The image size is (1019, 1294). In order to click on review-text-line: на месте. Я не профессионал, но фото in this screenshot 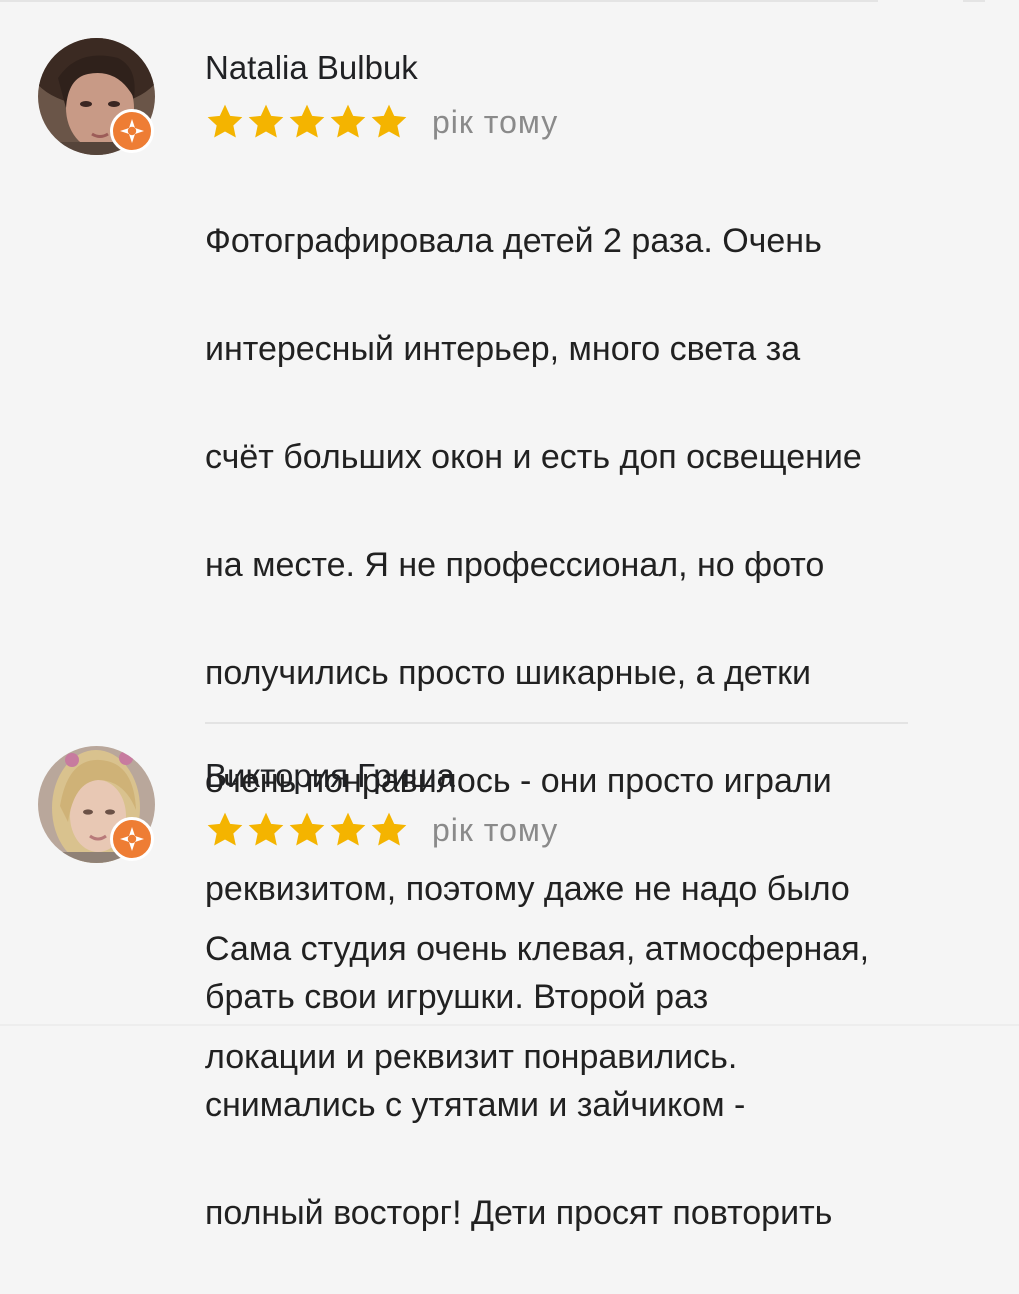, I will do `click(515, 565)`.